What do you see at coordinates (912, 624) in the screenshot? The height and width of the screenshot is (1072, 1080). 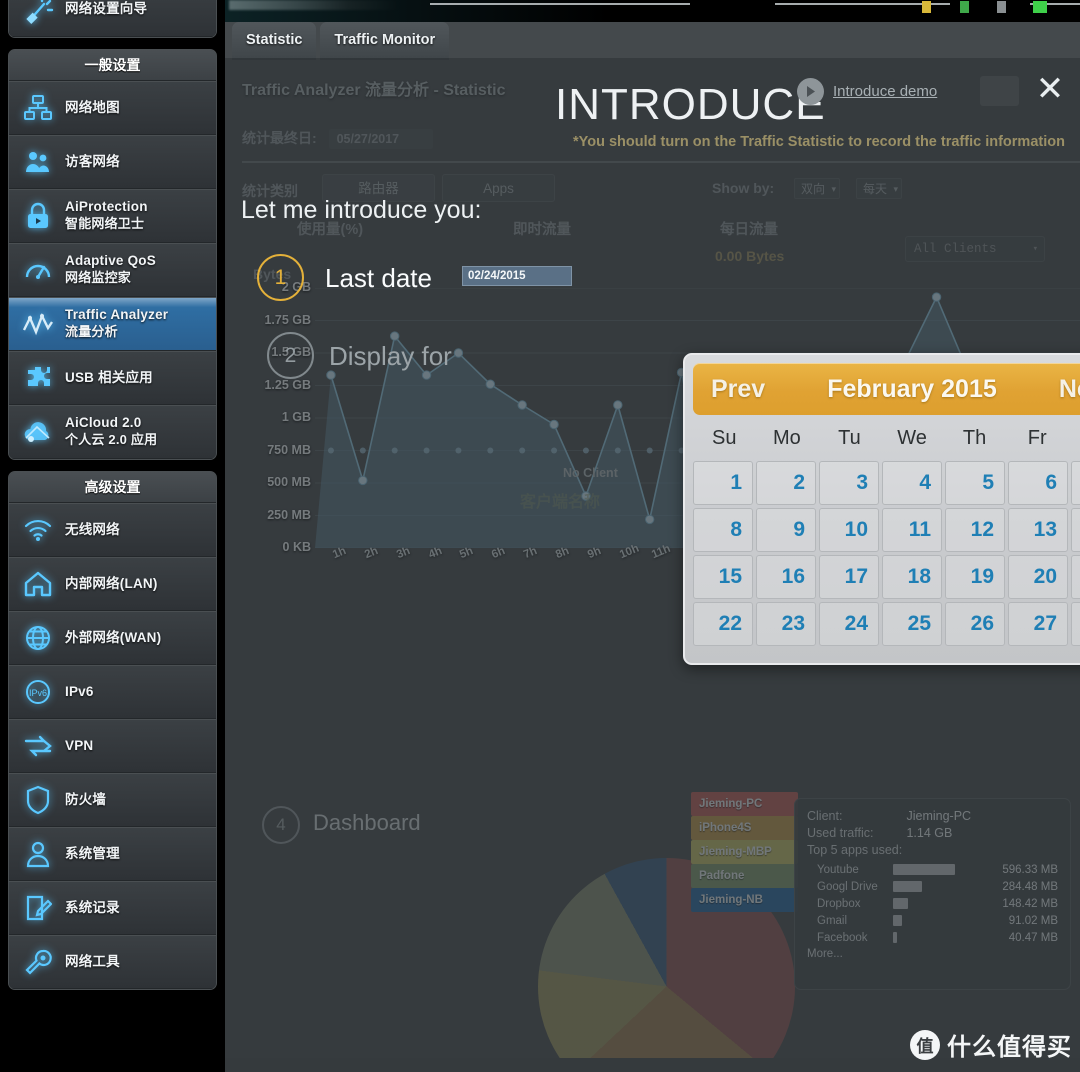 I see `calendar-day-cell: 25` at bounding box center [912, 624].